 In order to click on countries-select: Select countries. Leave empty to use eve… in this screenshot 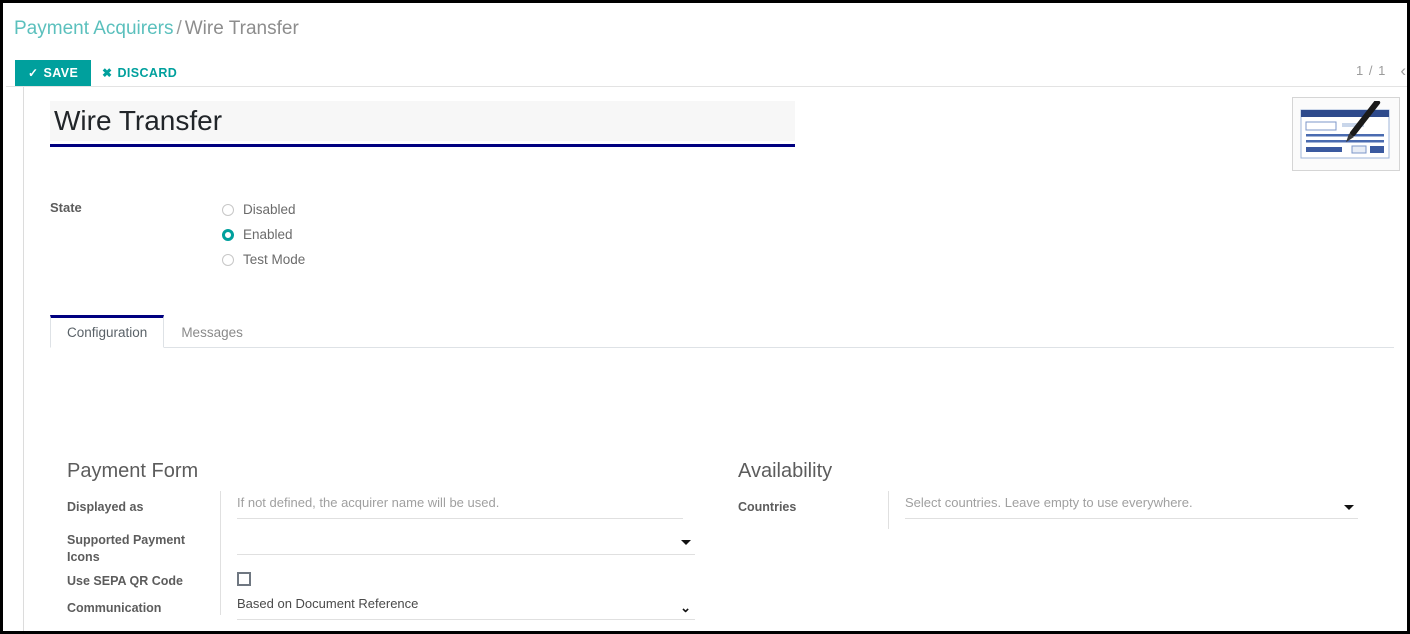, I will do `click(1131, 507)`.